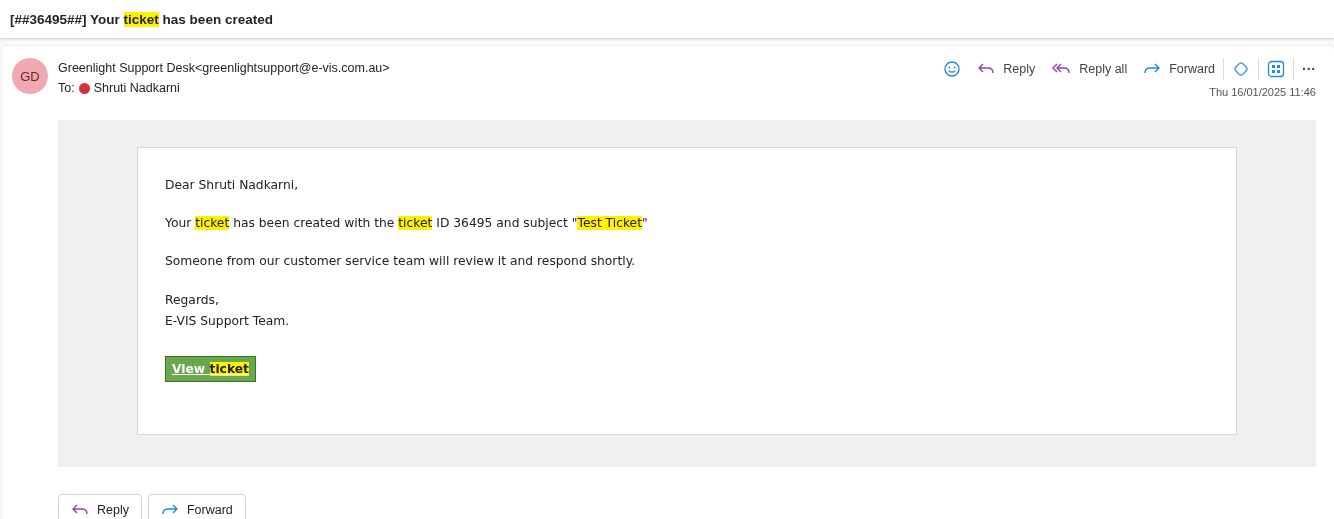 The height and width of the screenshot is (519, 1334). I want to click on avatar: GD, so click(30, 76).